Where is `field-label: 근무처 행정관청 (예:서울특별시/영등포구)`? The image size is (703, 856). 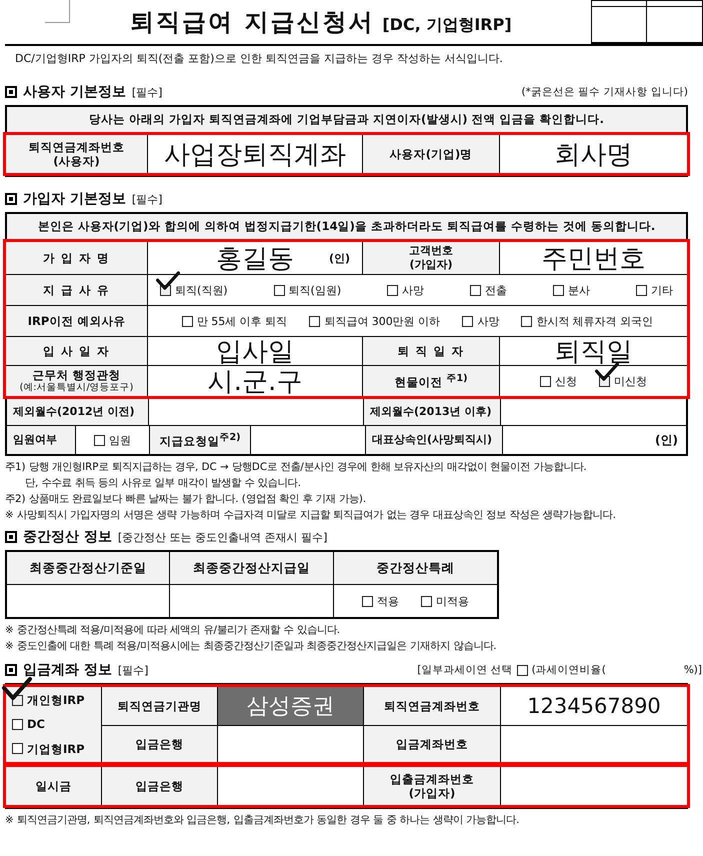
field-label: 근무처 행정관청 (예:서울특별시/영등포구) is located at coordinates (76, 381).